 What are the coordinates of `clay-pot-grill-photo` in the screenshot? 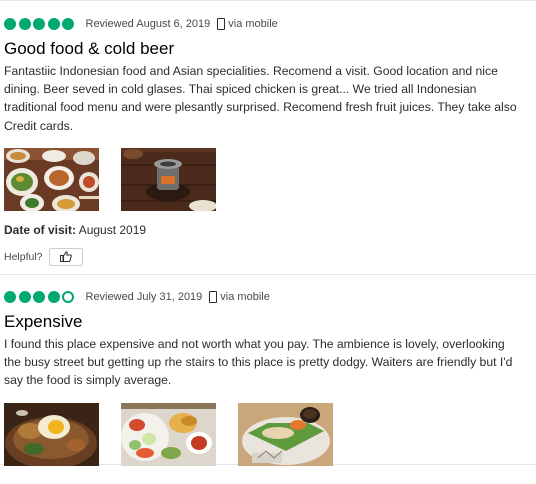 It's located at (168, 179).